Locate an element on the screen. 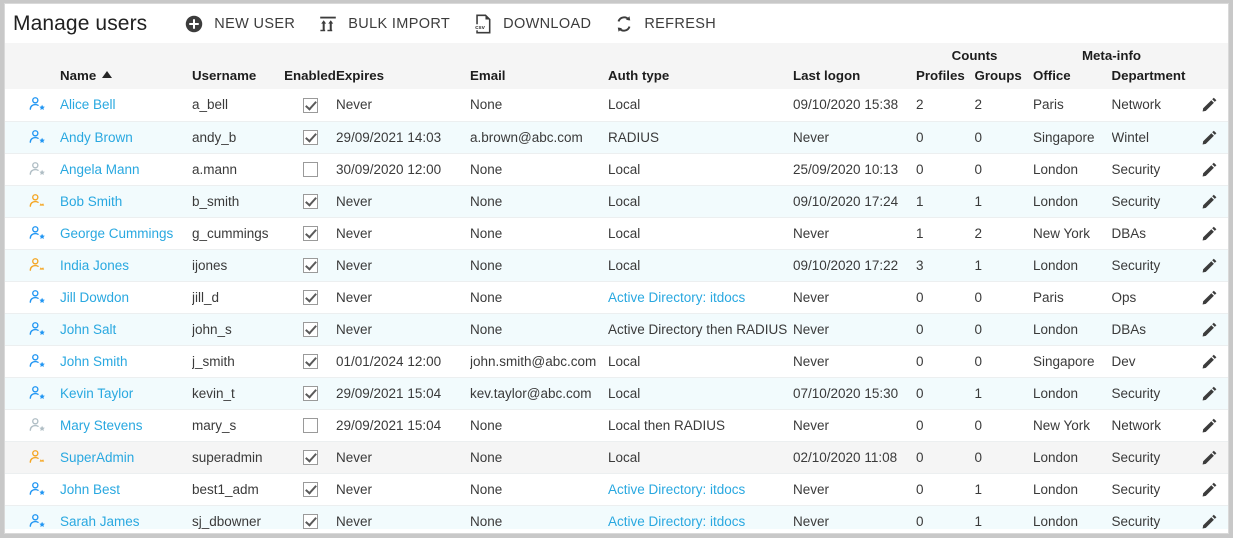 The height and width of the screenshot is (538, 1233). new-user-button: NEW USER is located at coordinates (242, 24).